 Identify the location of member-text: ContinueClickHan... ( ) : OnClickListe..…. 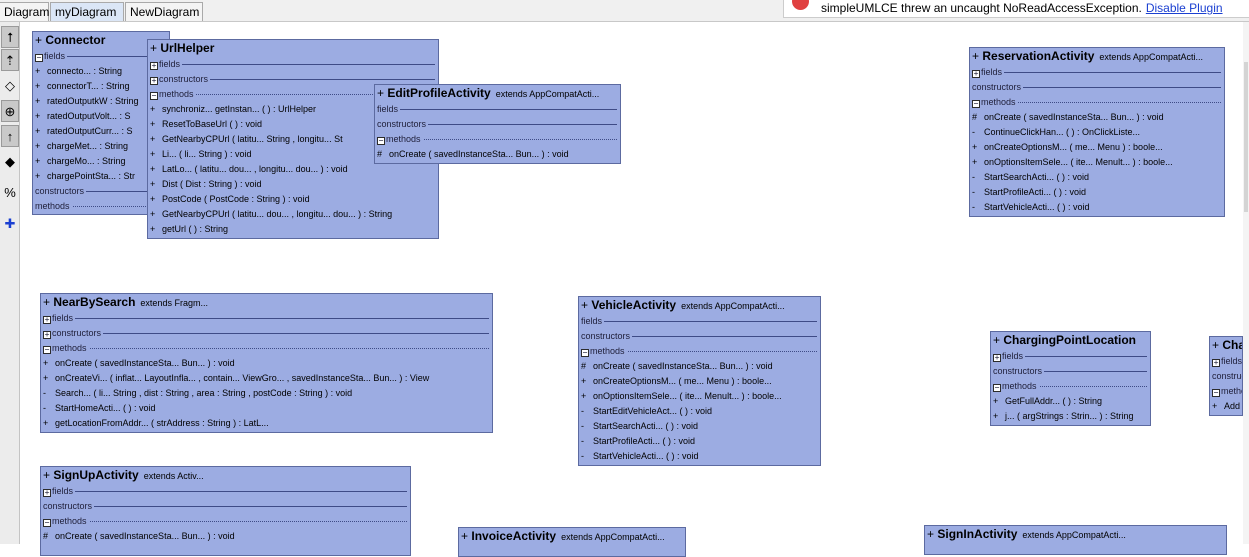
(1062, 132).